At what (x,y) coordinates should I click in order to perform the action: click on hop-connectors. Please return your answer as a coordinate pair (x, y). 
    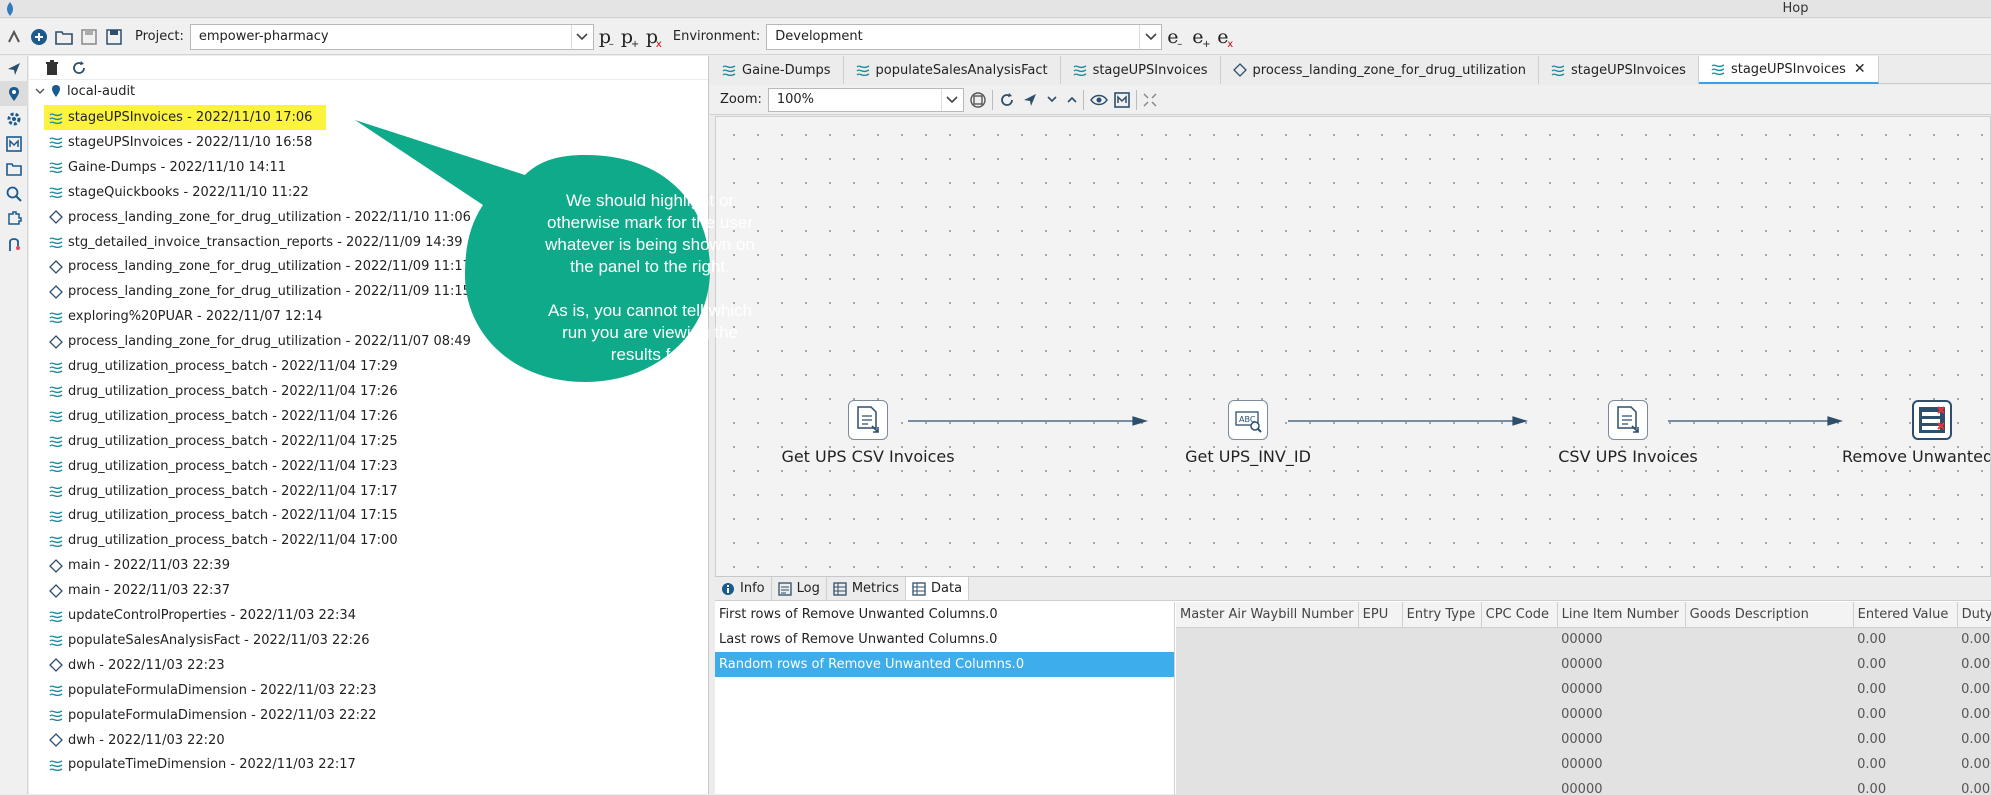
    Looking at the image, I should click on (1376, 421).